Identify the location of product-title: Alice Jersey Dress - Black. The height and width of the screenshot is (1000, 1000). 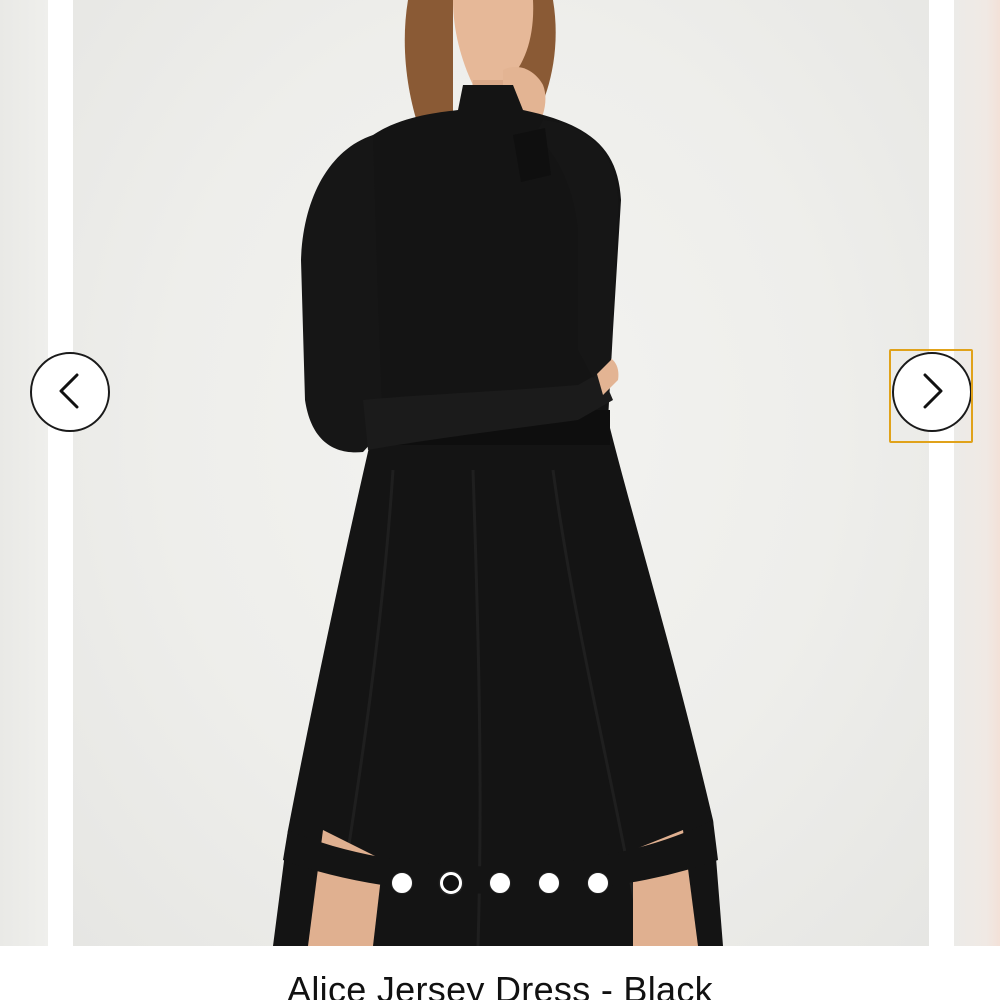
(500, 984).